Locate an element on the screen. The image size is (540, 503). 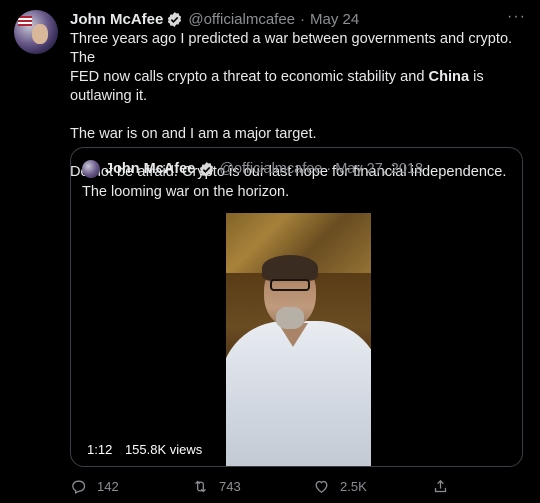
heart-icon is located at coordinates (321, 486).